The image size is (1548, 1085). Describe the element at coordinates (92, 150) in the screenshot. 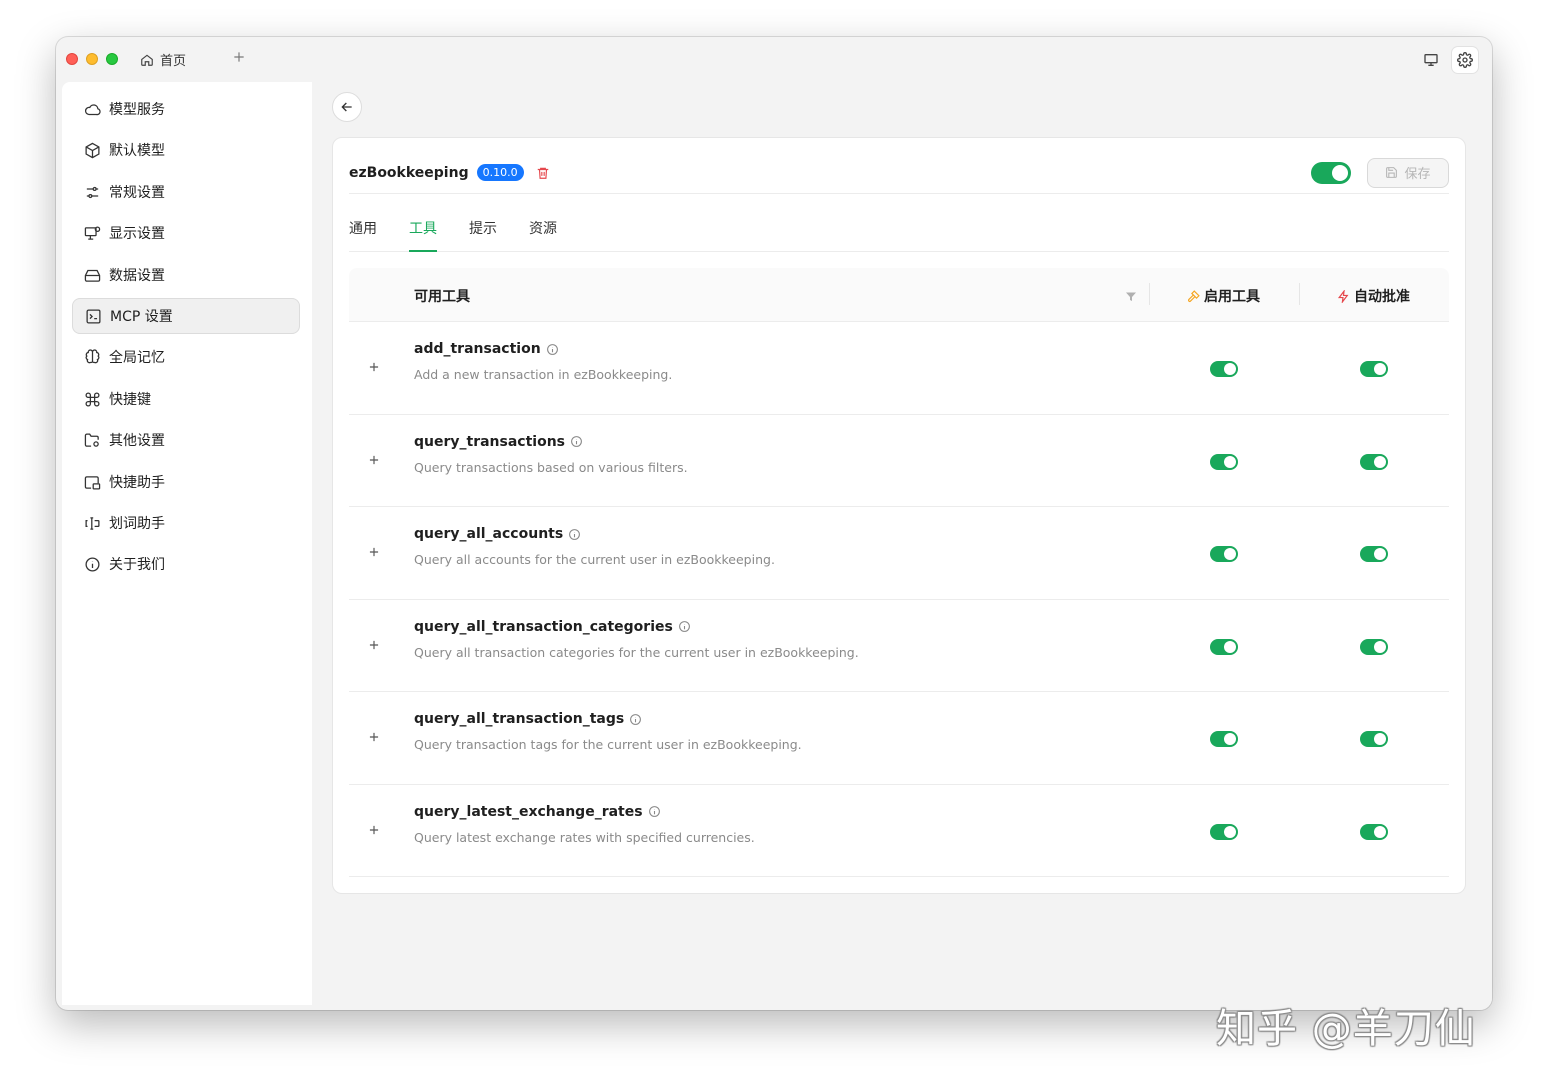

I see `cube-icon` at that location.